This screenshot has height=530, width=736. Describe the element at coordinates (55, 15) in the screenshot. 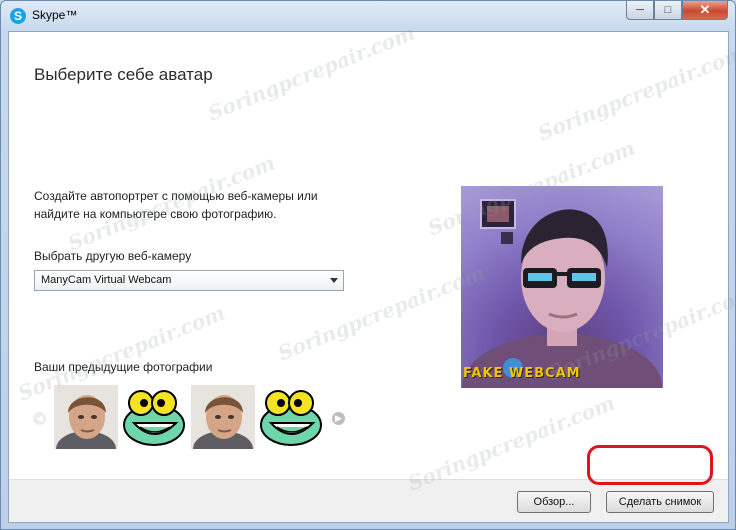

I see `window-title: Skype™` at that location.